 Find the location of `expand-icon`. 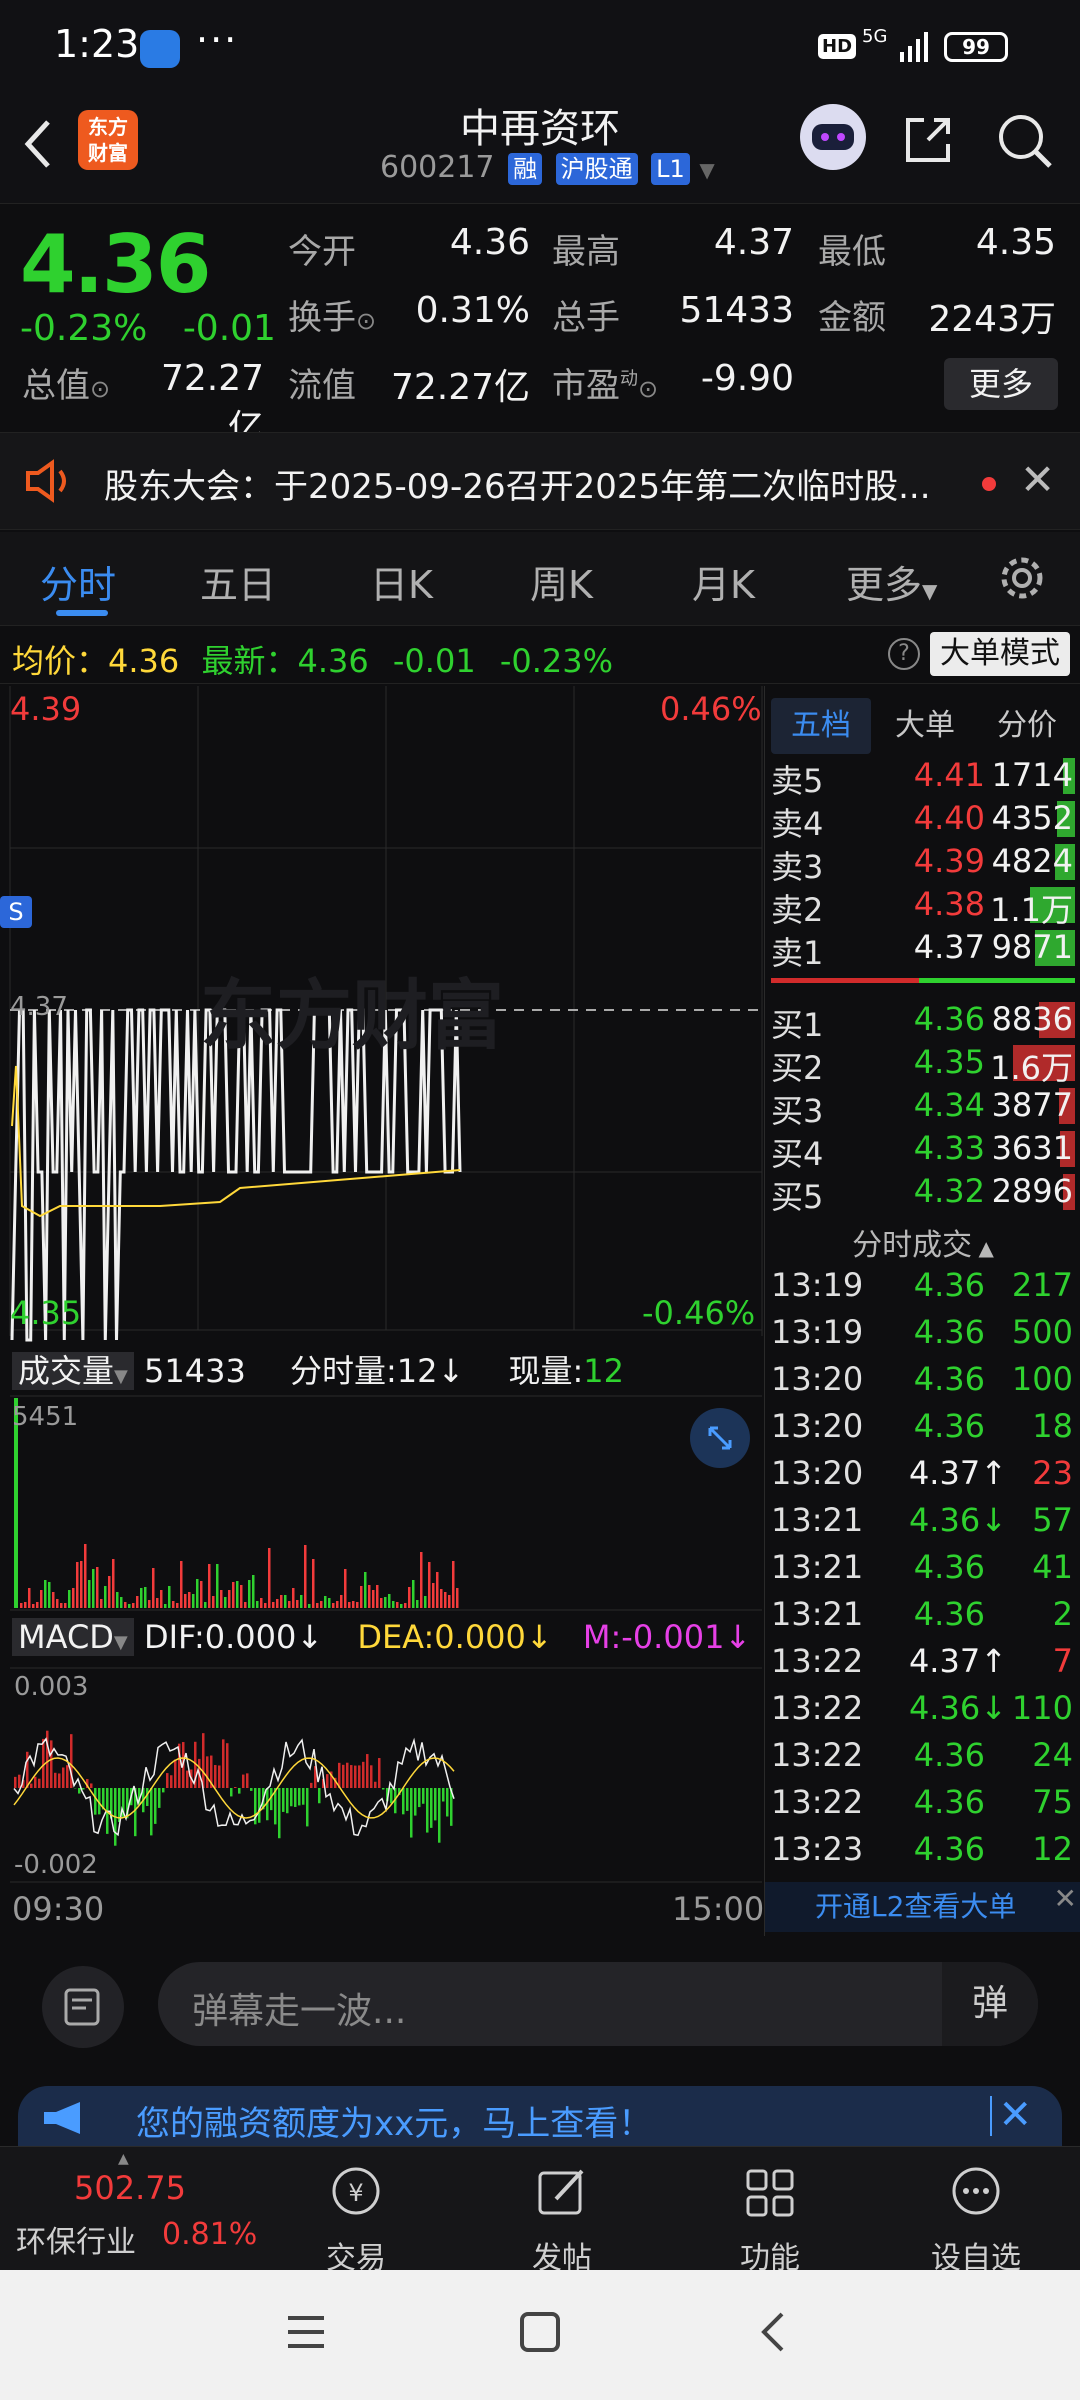

expand-icon is located at coordinates (720, 1438).